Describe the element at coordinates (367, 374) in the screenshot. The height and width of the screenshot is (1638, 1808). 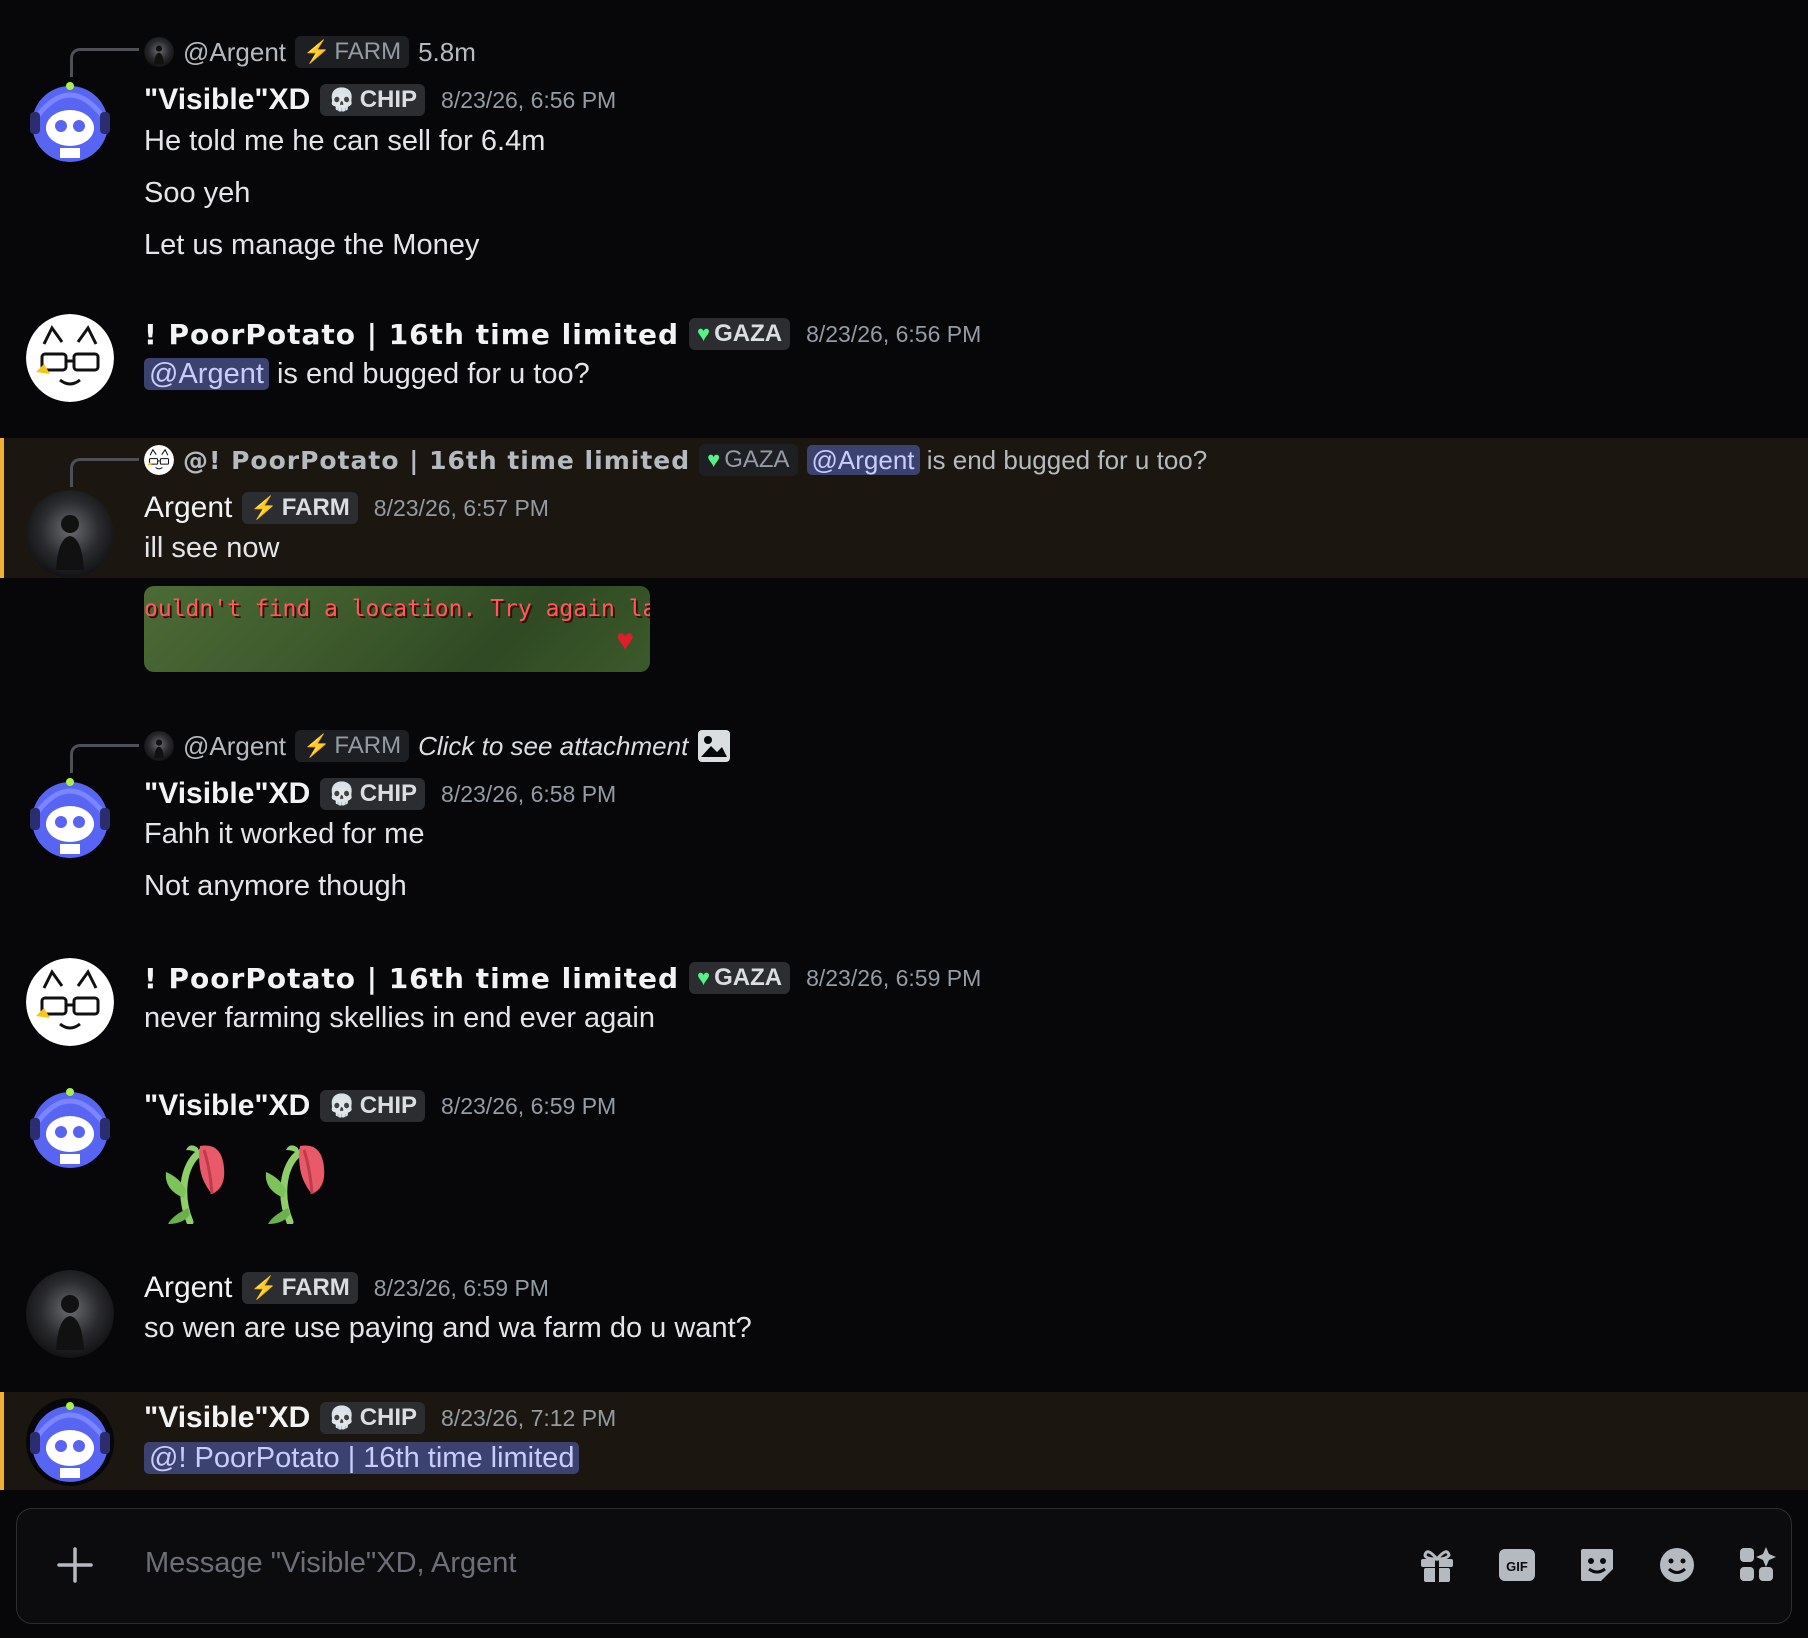
I see `message-text: @Argent is end bugged for u too?` at that location.